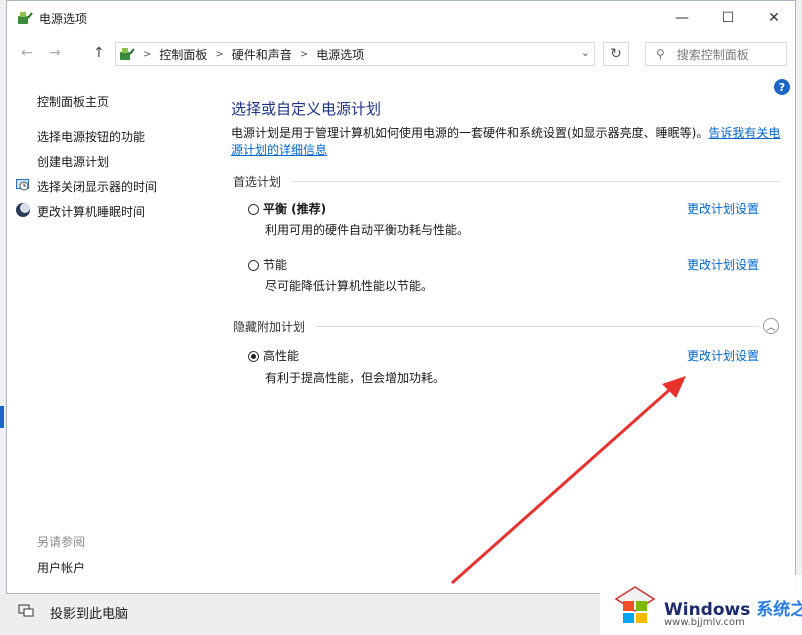  I want to click on watermark-brand-cn: 系统之家, so click(779, 610).